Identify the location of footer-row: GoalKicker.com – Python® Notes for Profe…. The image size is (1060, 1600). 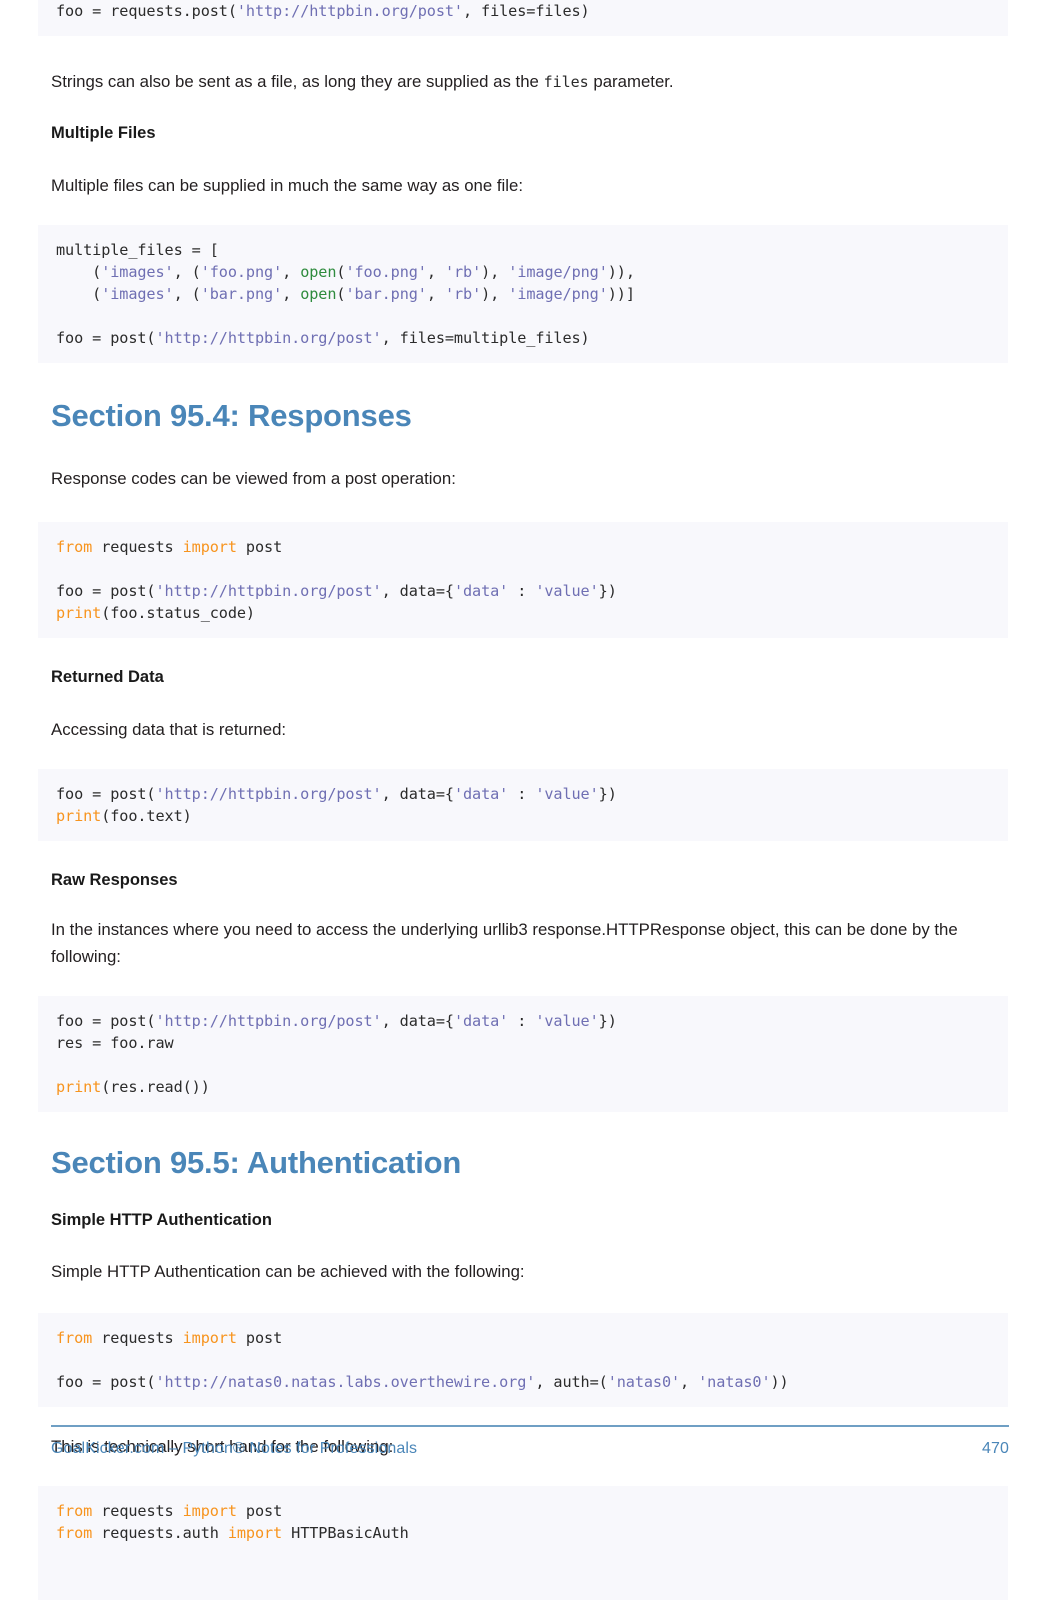
(530, 1449).